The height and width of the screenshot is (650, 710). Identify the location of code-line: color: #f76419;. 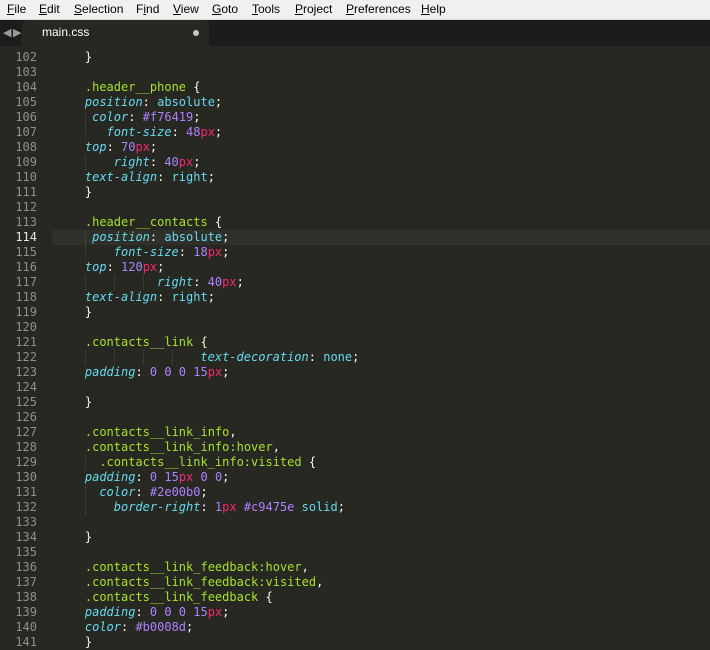
(146, 117).